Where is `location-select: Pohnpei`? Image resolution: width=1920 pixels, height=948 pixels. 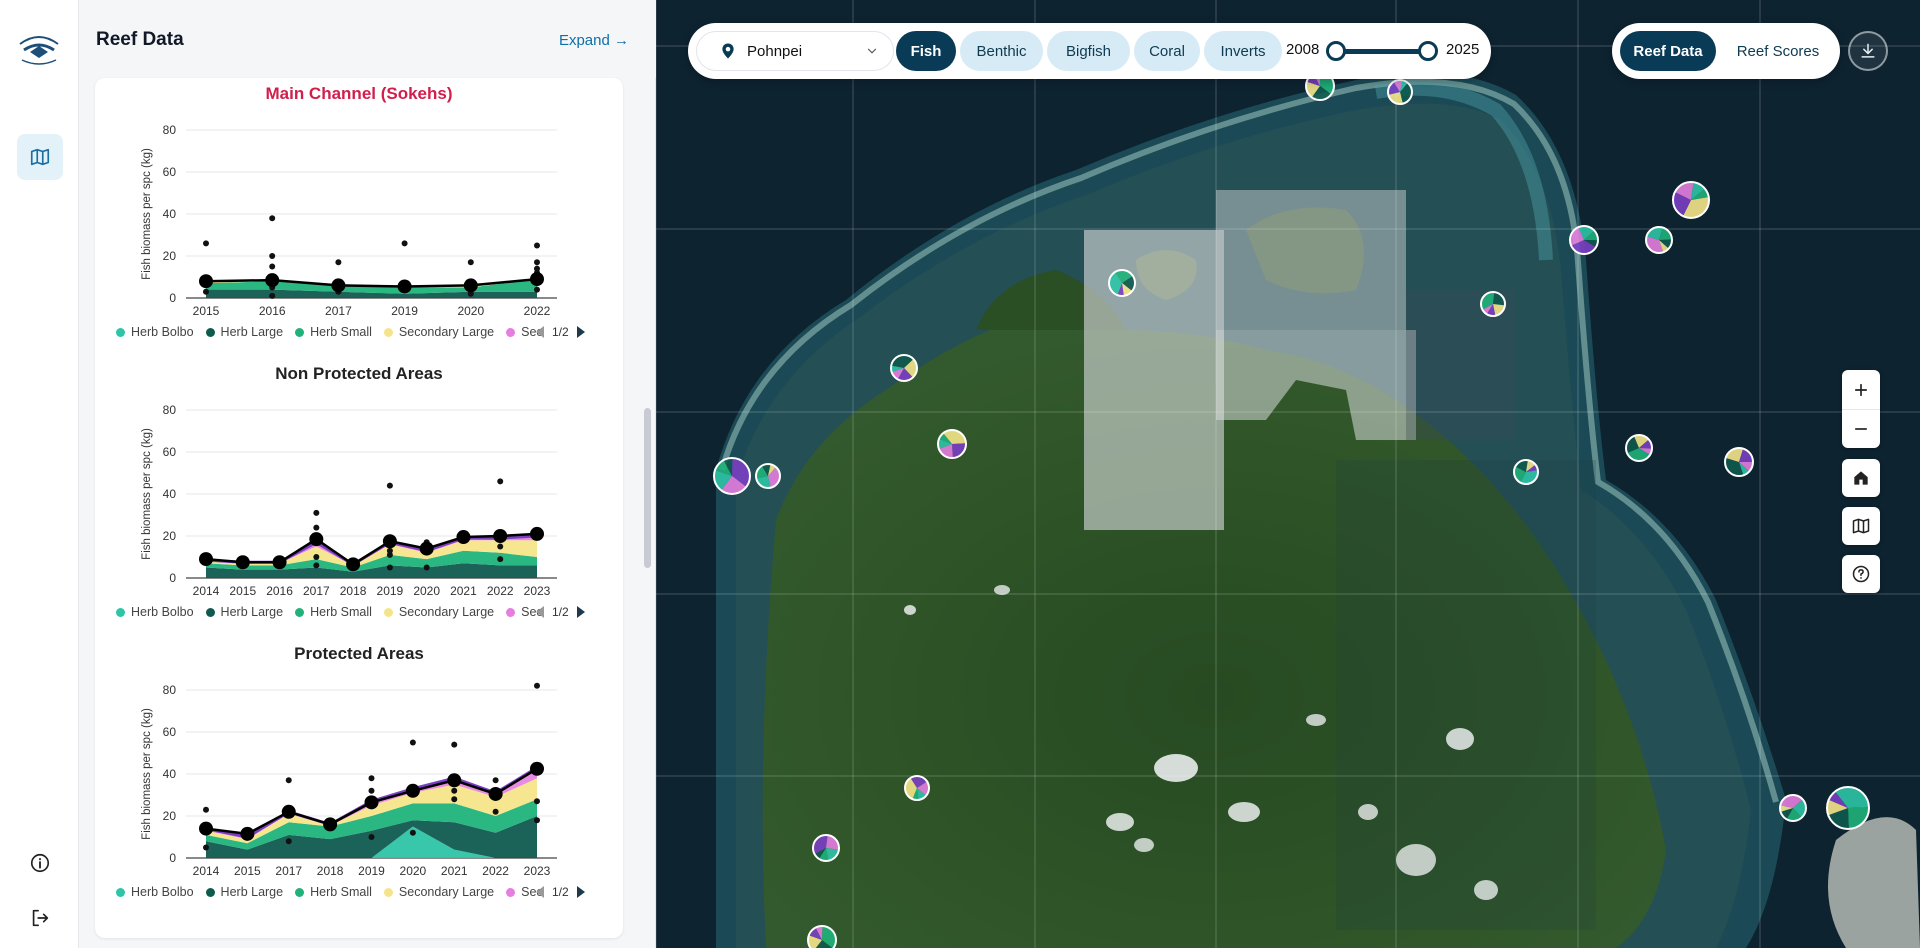 location-select: Pohnpei is located at coordinates (795, 51).